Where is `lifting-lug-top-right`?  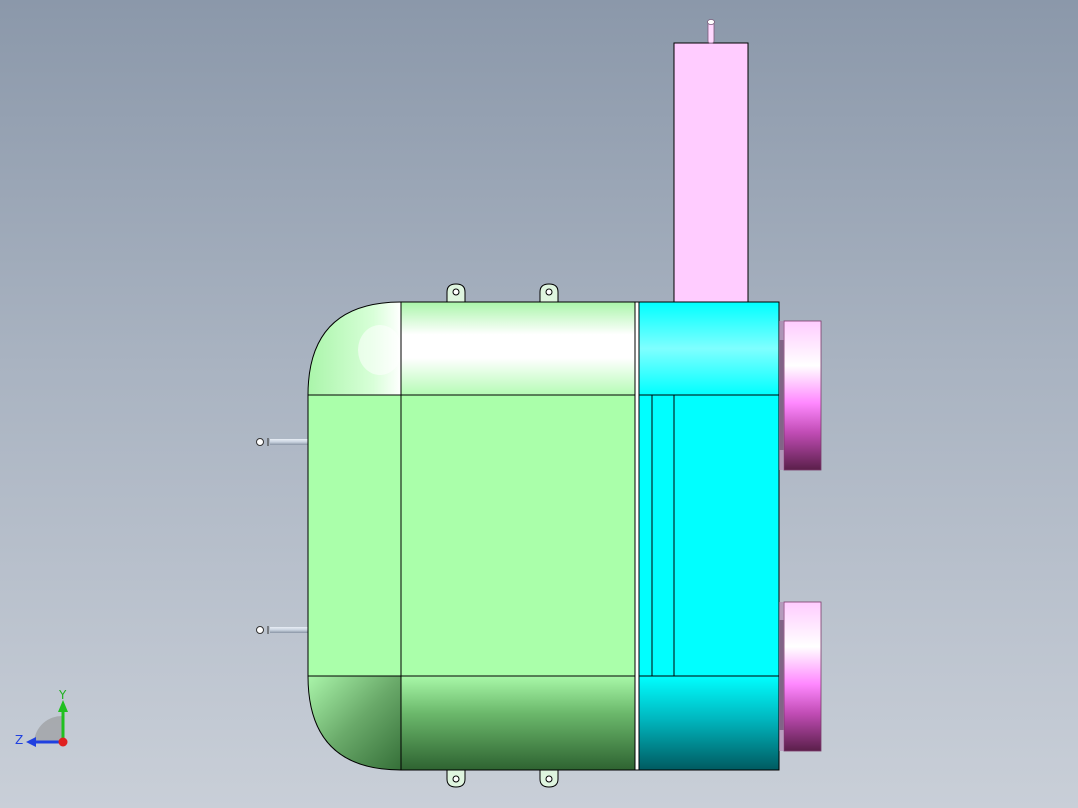 lifting-lug-top-right is located at coordinates (549, 293).